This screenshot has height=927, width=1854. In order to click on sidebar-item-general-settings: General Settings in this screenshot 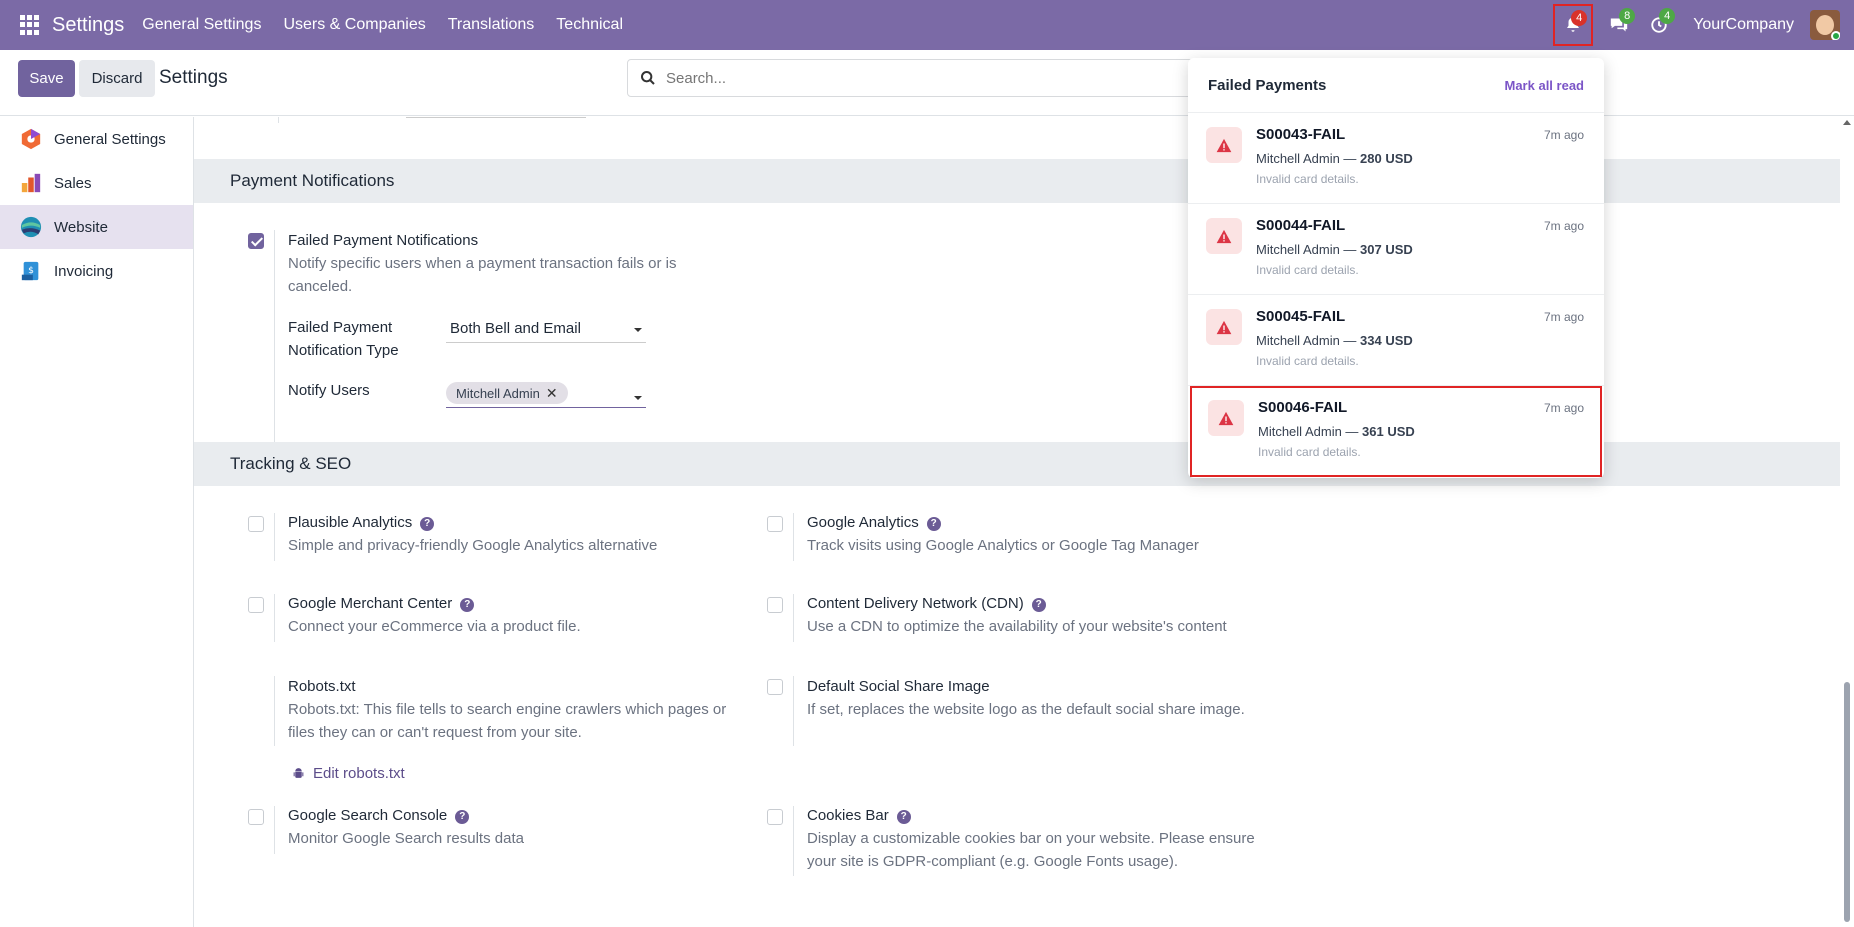, I will do `click(96, 139)`.